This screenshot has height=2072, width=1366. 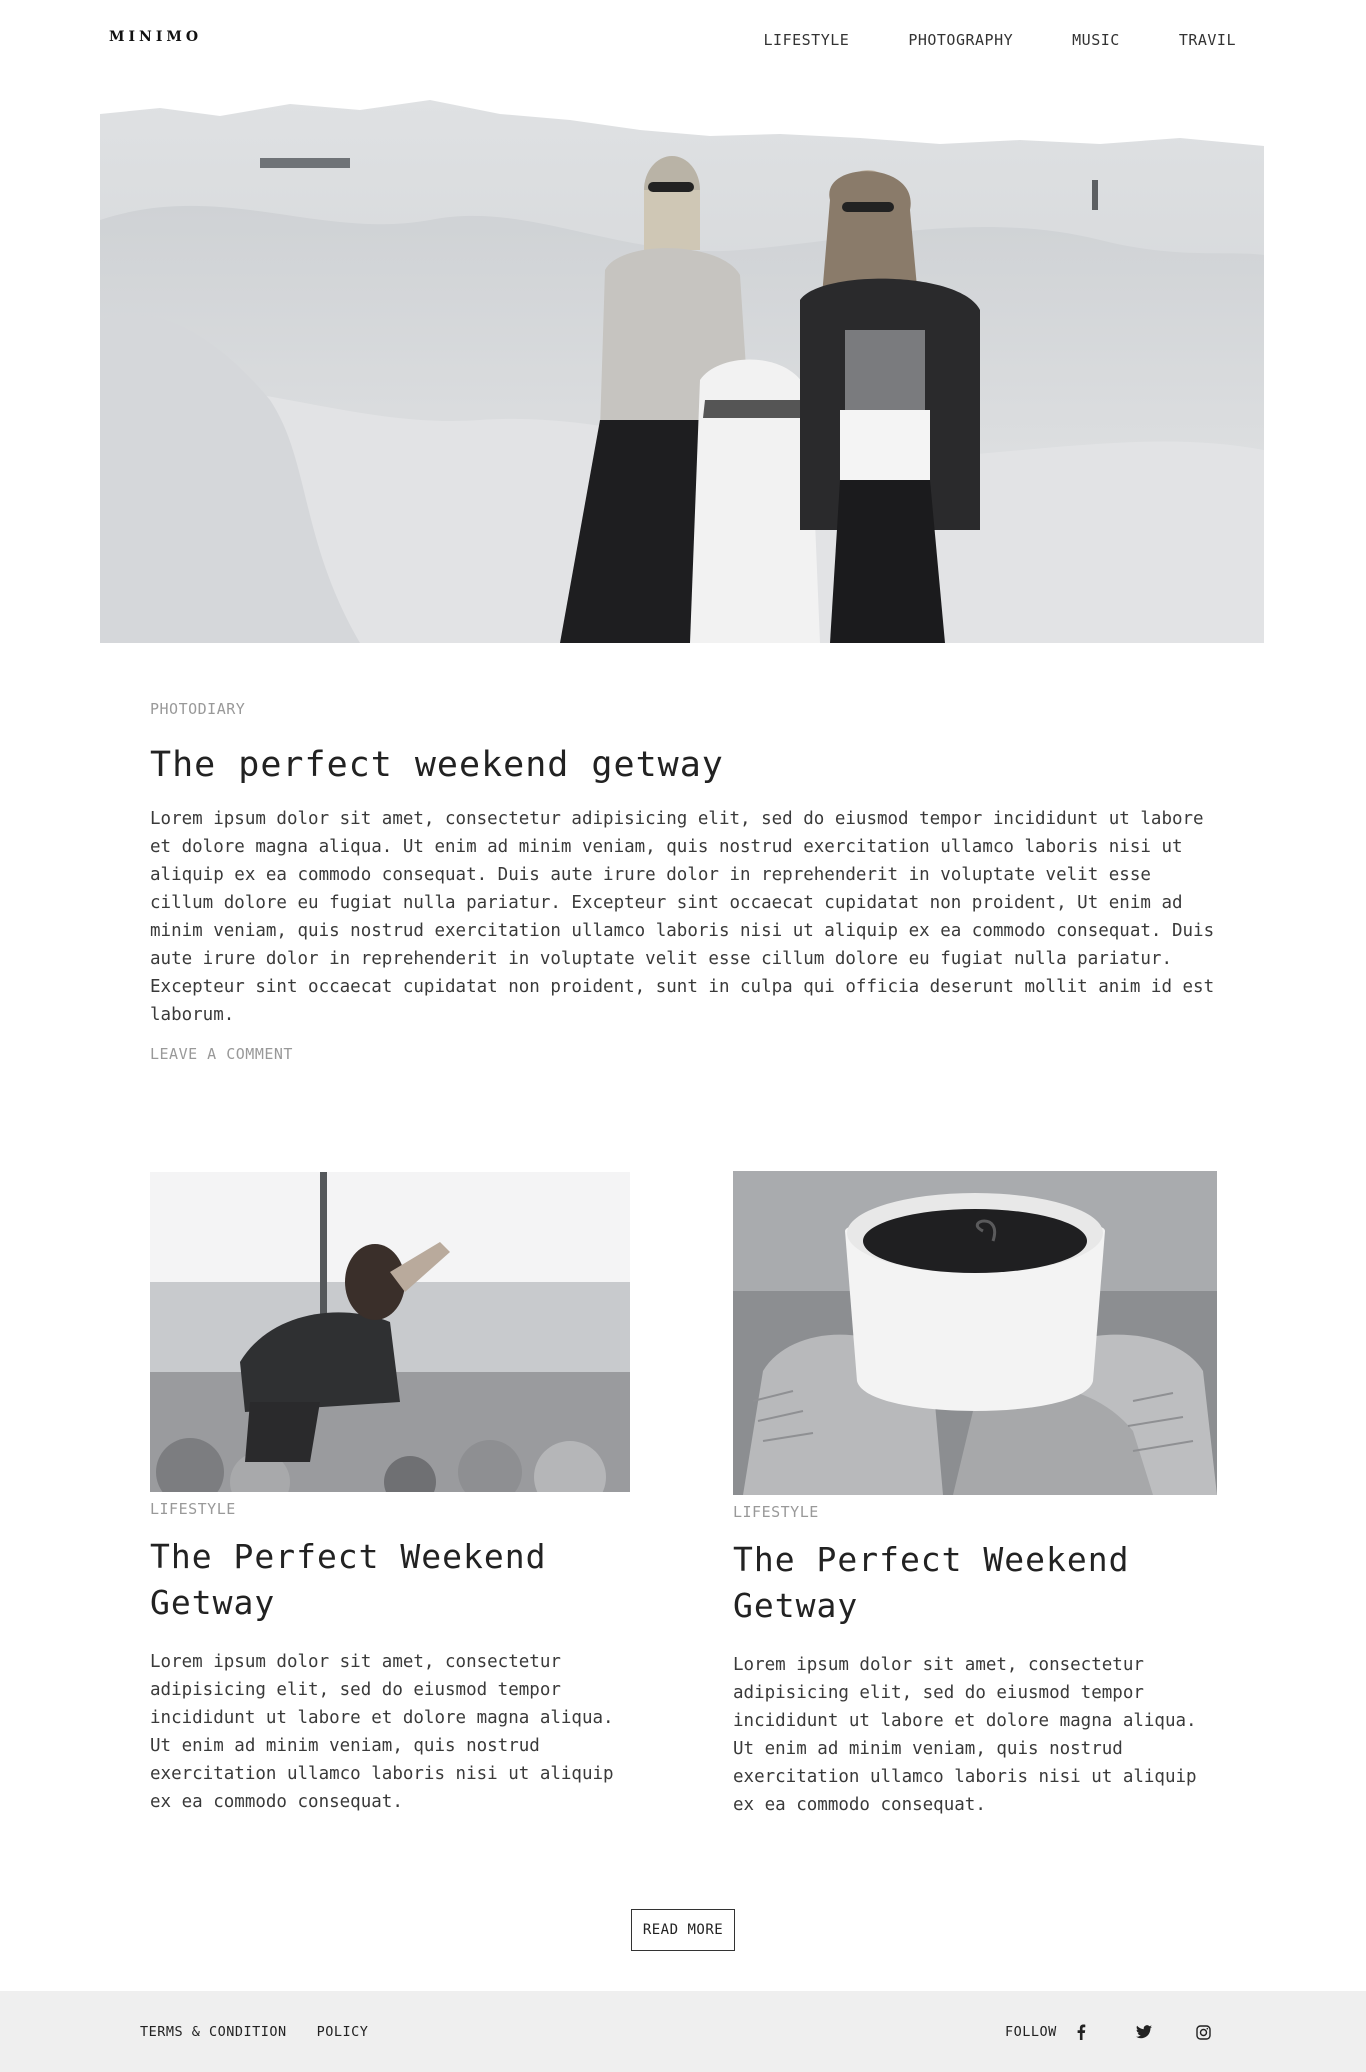 I want to click on twitter-icon, so click(x=1144, y=2032).